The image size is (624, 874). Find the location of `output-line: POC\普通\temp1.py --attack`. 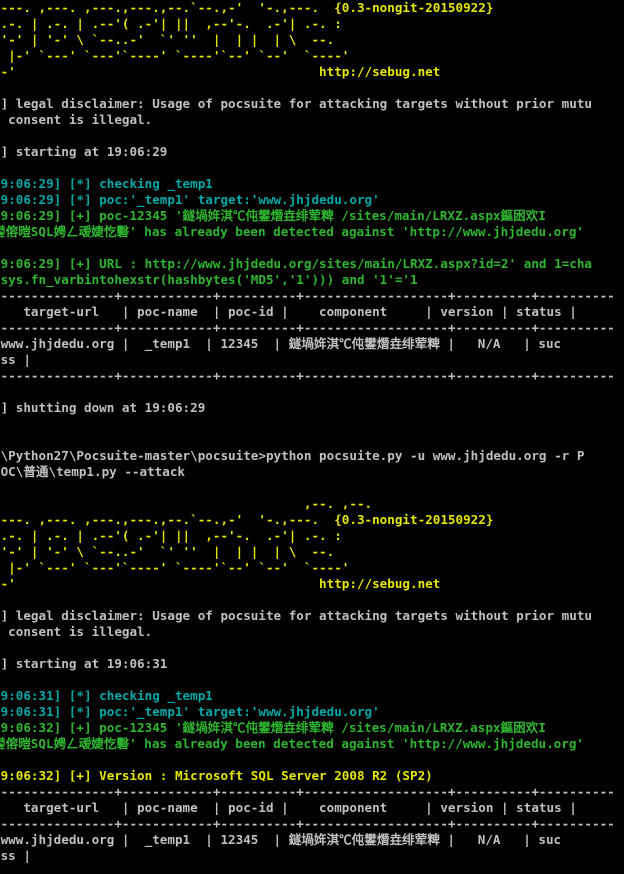

output-line: POC\普通\temp1.py --attack is located at coordinates (92, 471).